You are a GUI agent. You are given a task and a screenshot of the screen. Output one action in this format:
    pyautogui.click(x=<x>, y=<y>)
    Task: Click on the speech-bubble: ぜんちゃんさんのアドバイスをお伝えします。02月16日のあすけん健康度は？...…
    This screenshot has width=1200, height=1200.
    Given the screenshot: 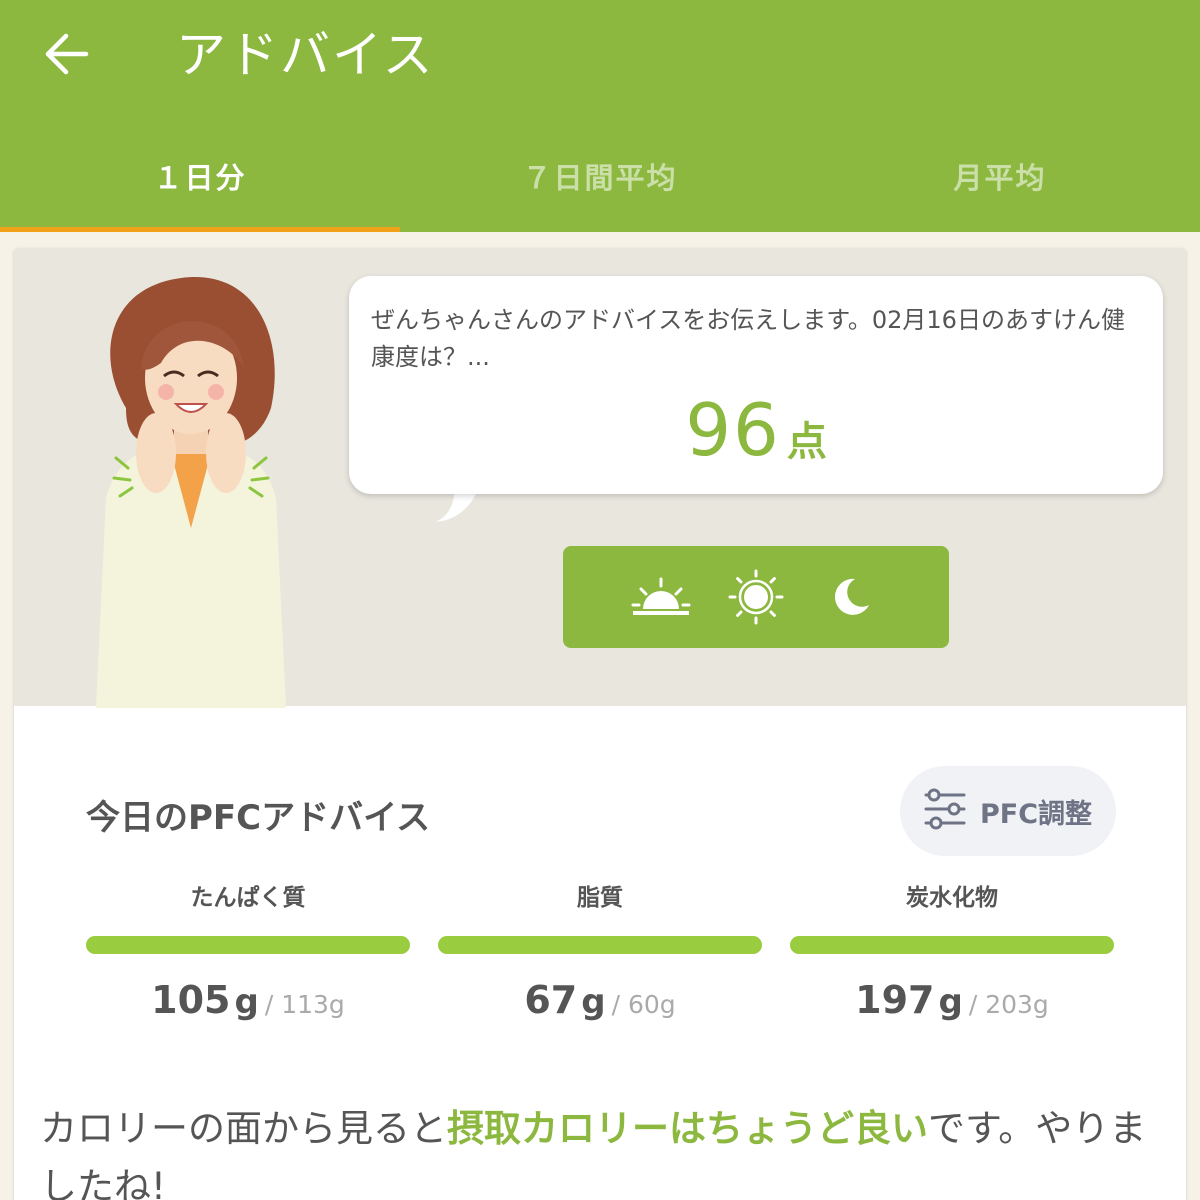 What is the action you would take?
    pyautogui.click(x=756, y=385)
    